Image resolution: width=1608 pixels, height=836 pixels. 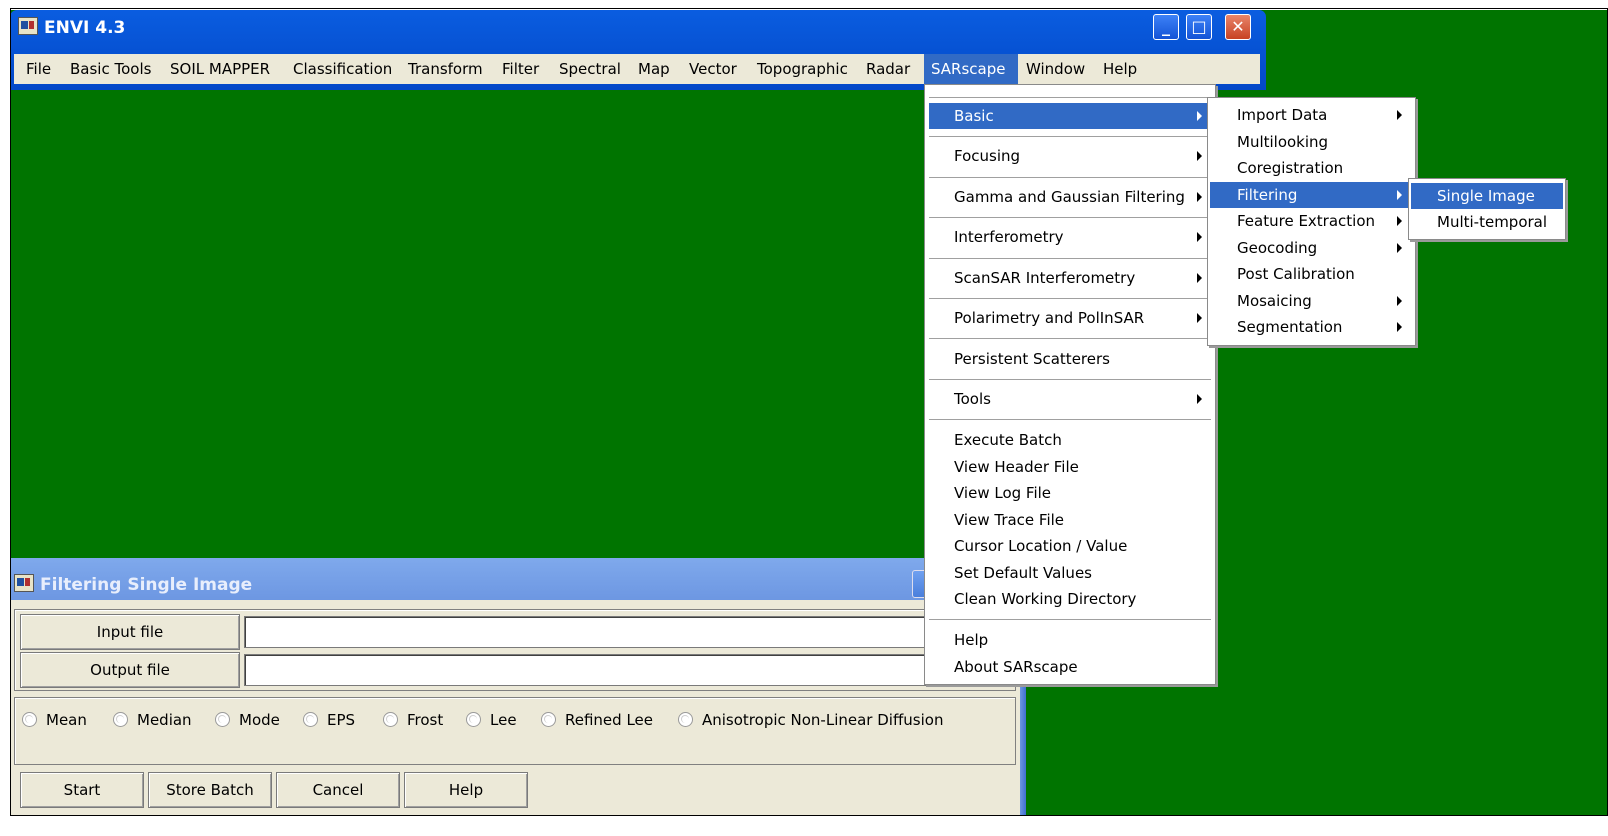 I want to click on sarscape-item-scansar: ScanSAR Interferometry, so click(x=1070, y=278).